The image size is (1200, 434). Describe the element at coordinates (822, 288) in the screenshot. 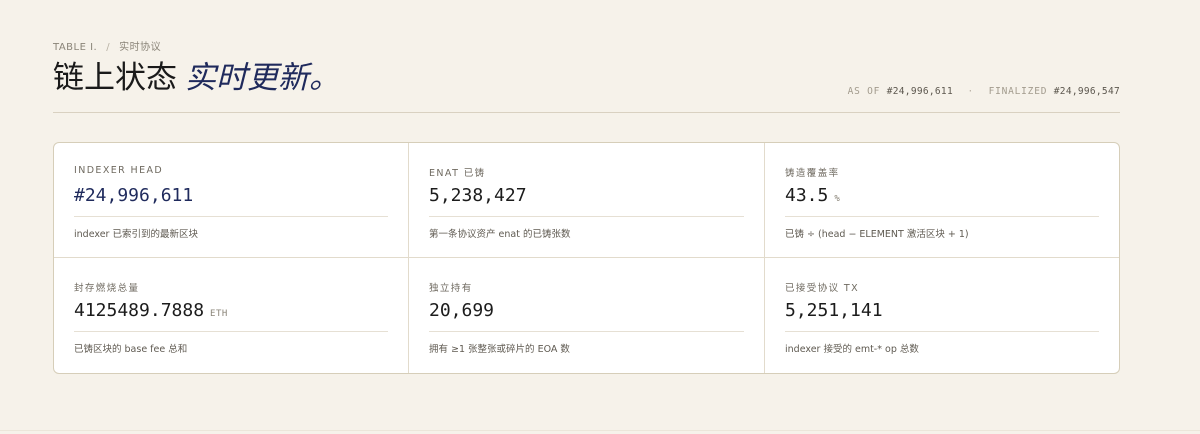

I see `stat-label: 已接受协议 TX` at that location.